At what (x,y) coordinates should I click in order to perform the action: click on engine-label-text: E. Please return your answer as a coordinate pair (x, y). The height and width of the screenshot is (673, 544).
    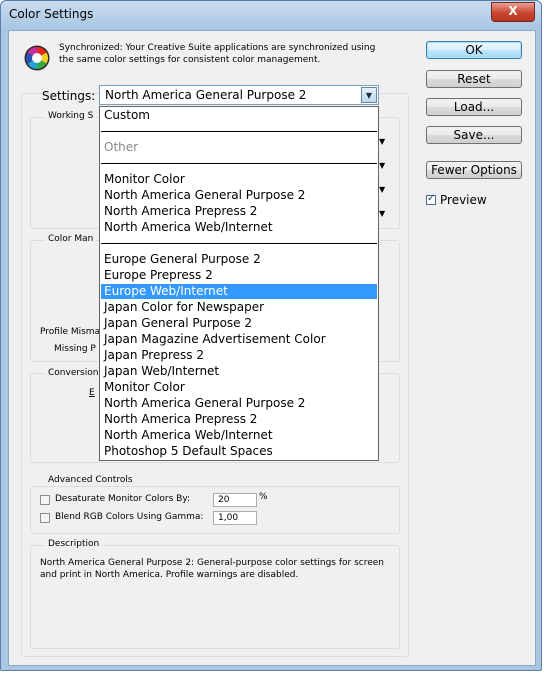
    Looking at the image, I should click on (92, 393).